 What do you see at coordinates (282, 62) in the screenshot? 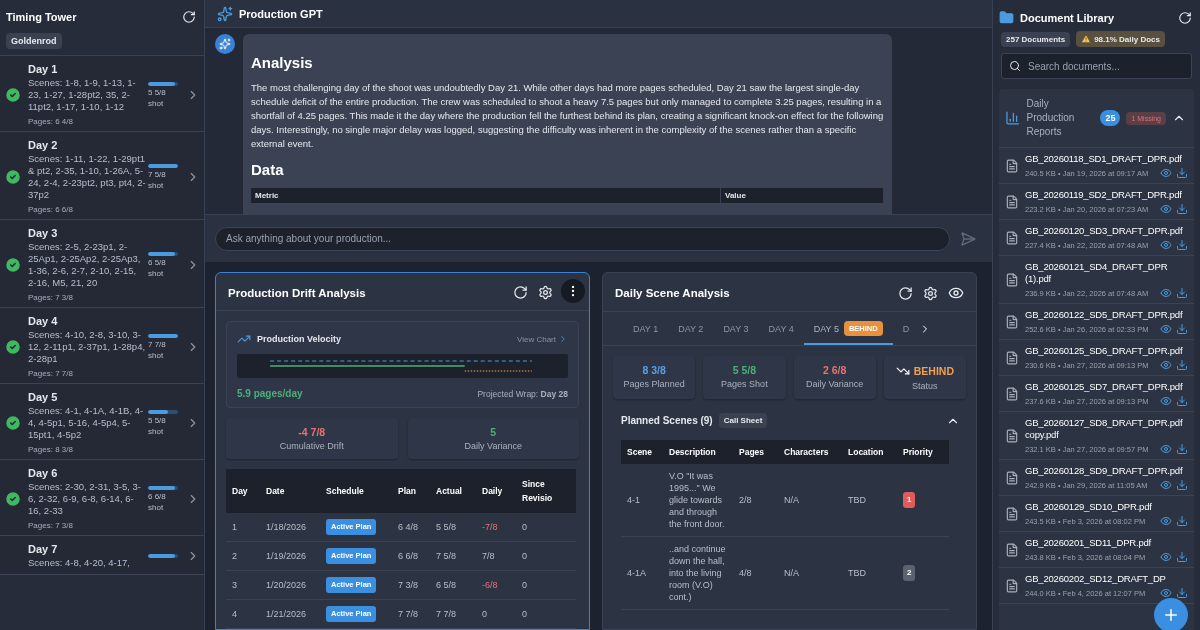
I see `message-heading: Analysis` at bounding box center [282, 62].